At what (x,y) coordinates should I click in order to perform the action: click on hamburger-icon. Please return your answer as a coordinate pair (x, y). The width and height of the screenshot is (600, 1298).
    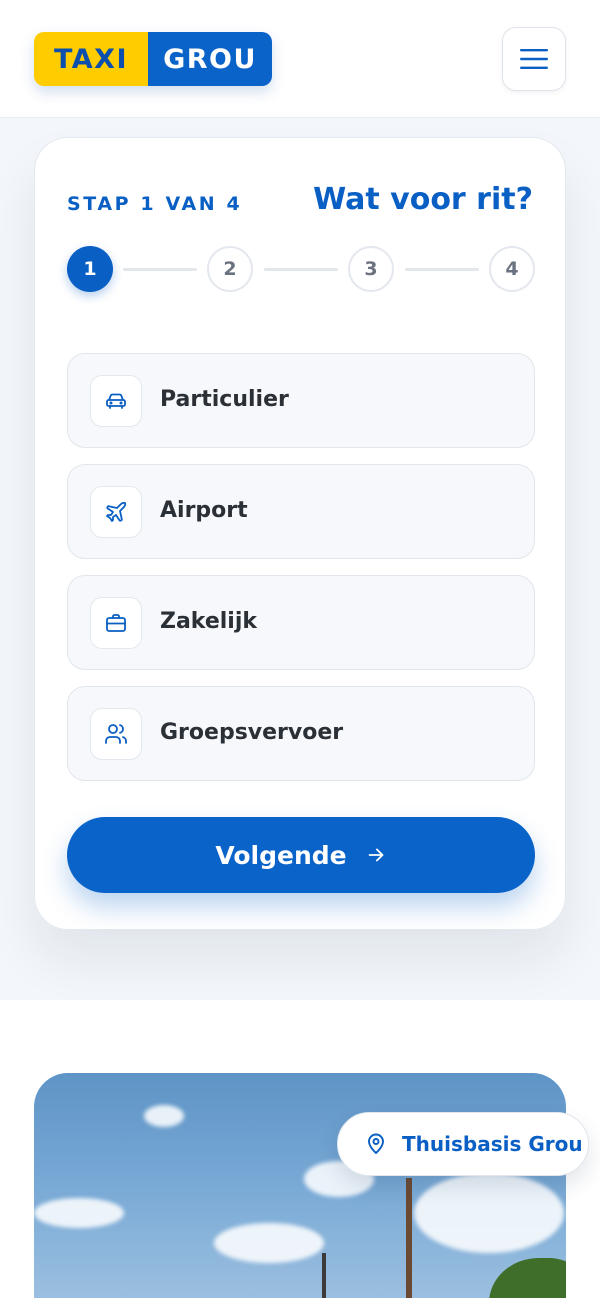
    Looking at the image, I should click on (534, 59).